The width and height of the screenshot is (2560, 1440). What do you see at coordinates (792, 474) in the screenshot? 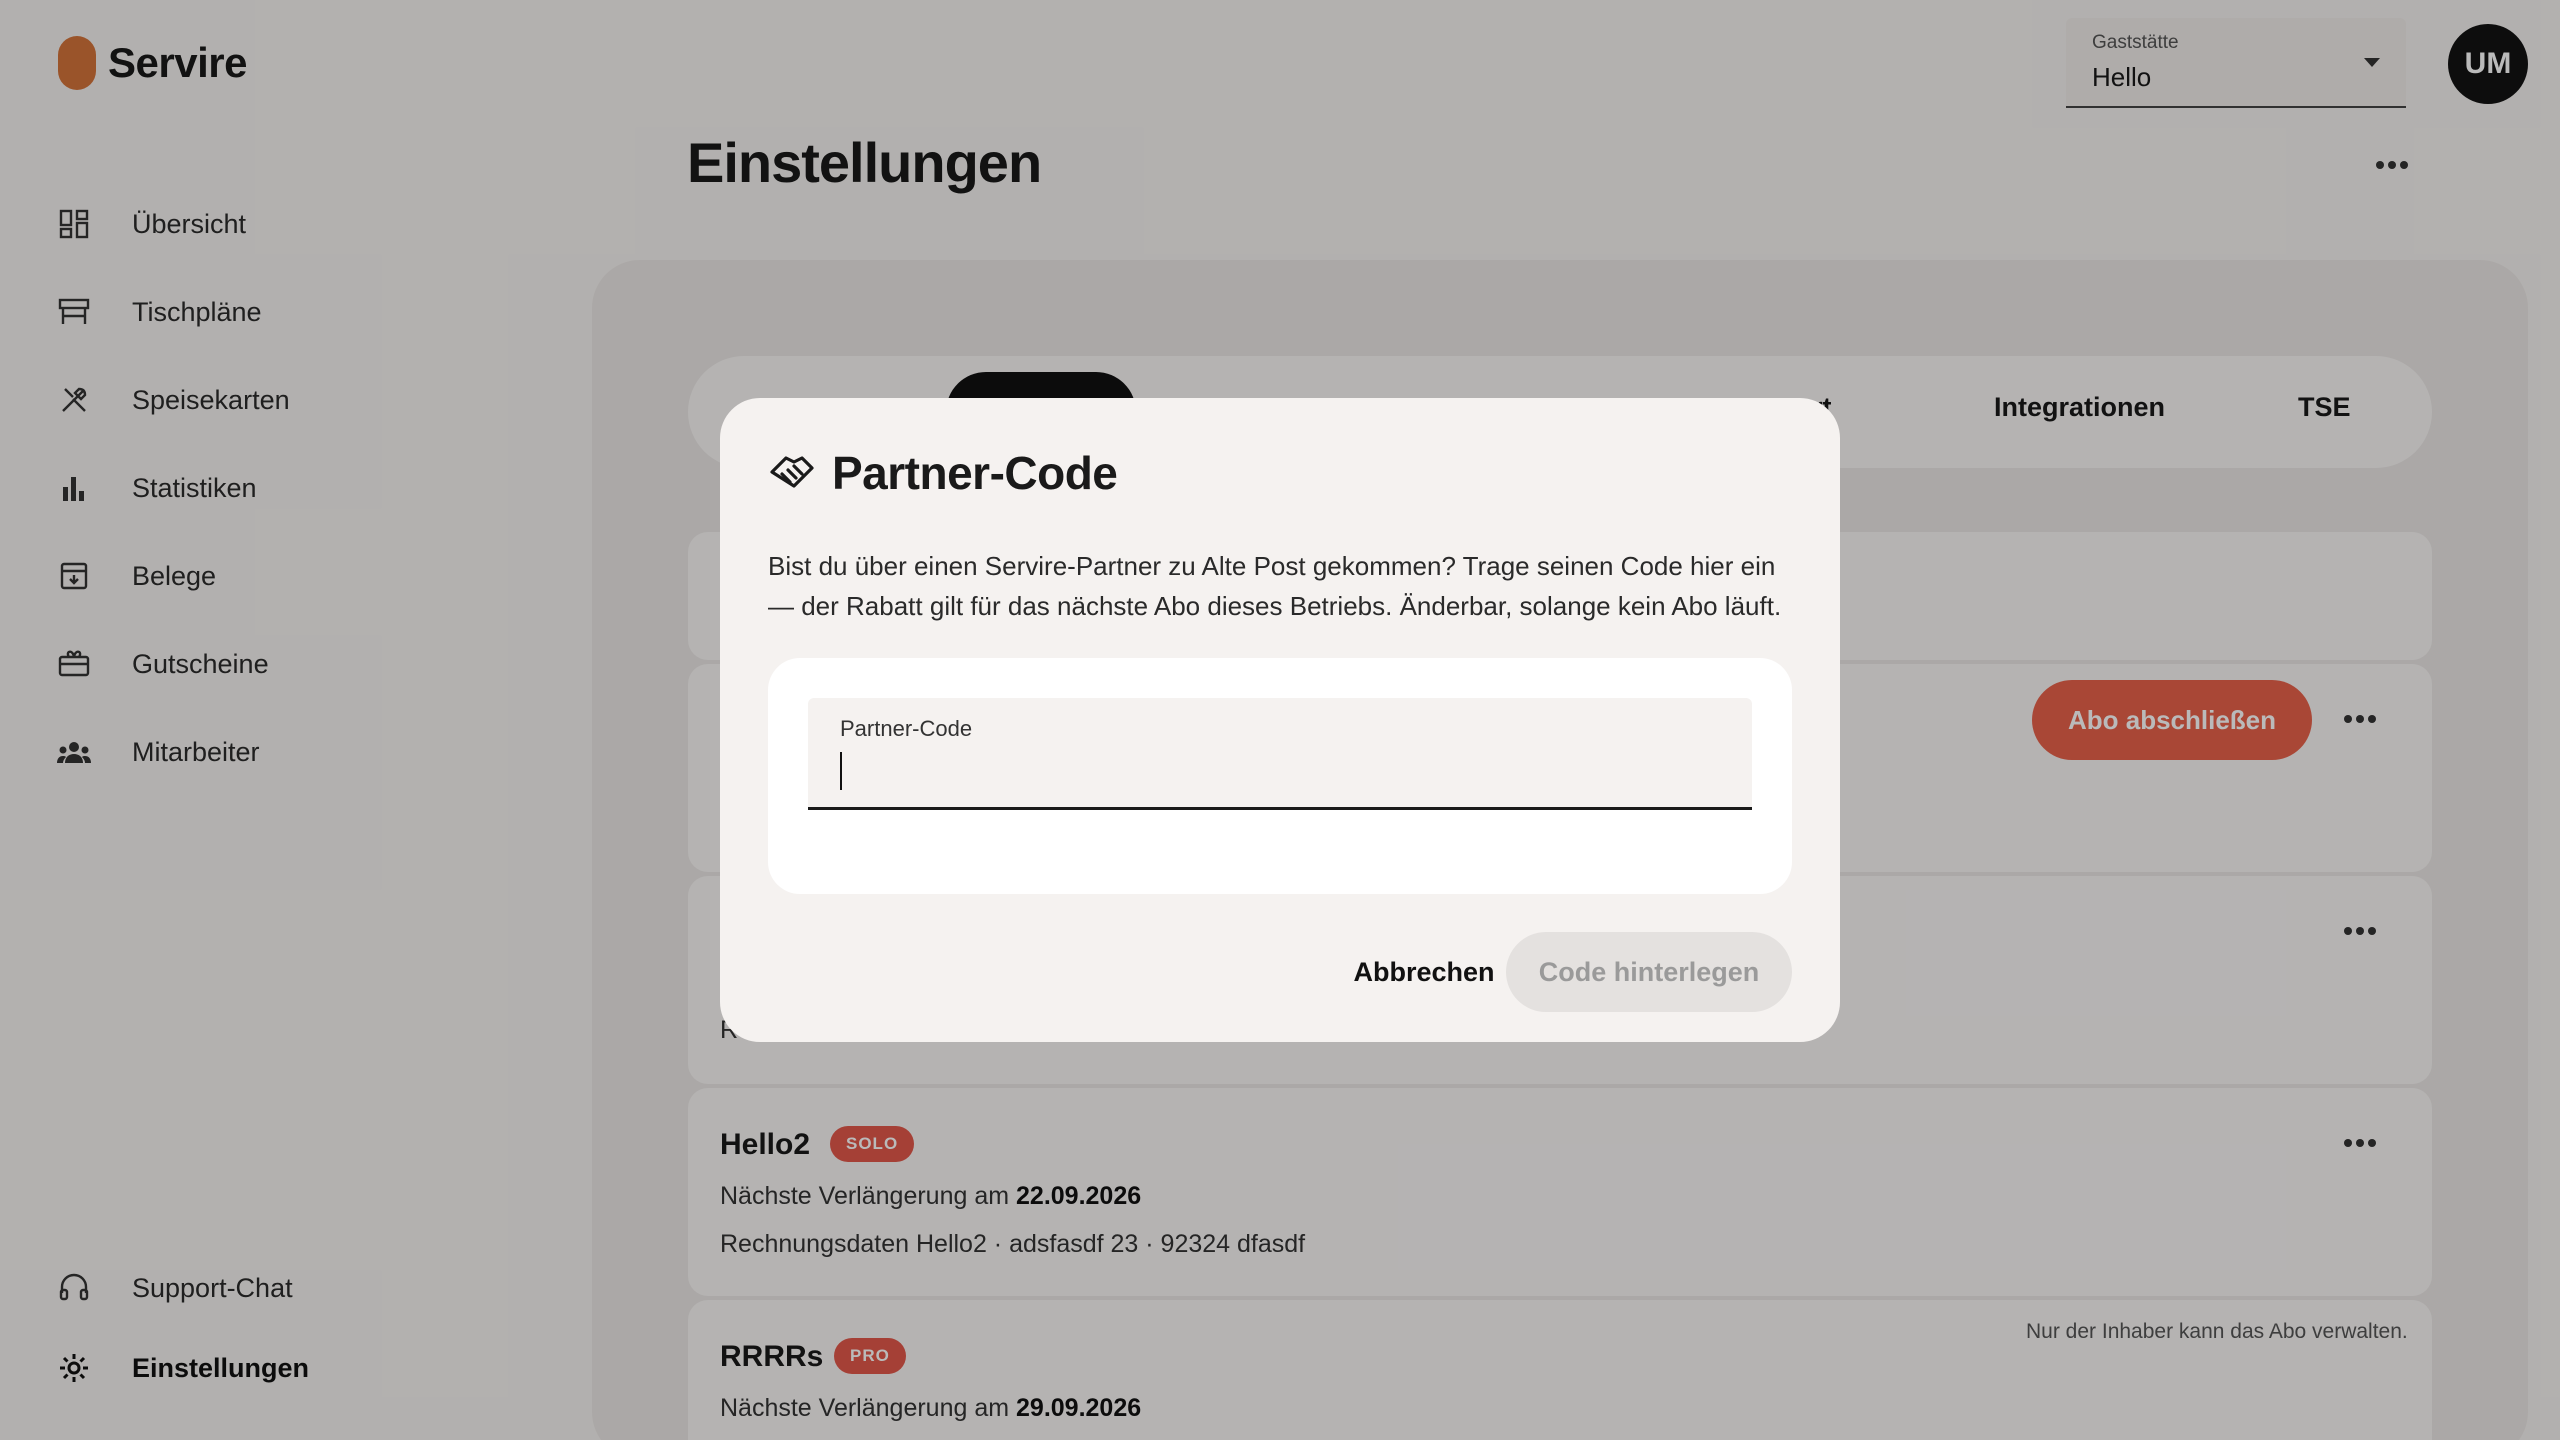
I see `handshake-icon` at bounding box center [792, 474].